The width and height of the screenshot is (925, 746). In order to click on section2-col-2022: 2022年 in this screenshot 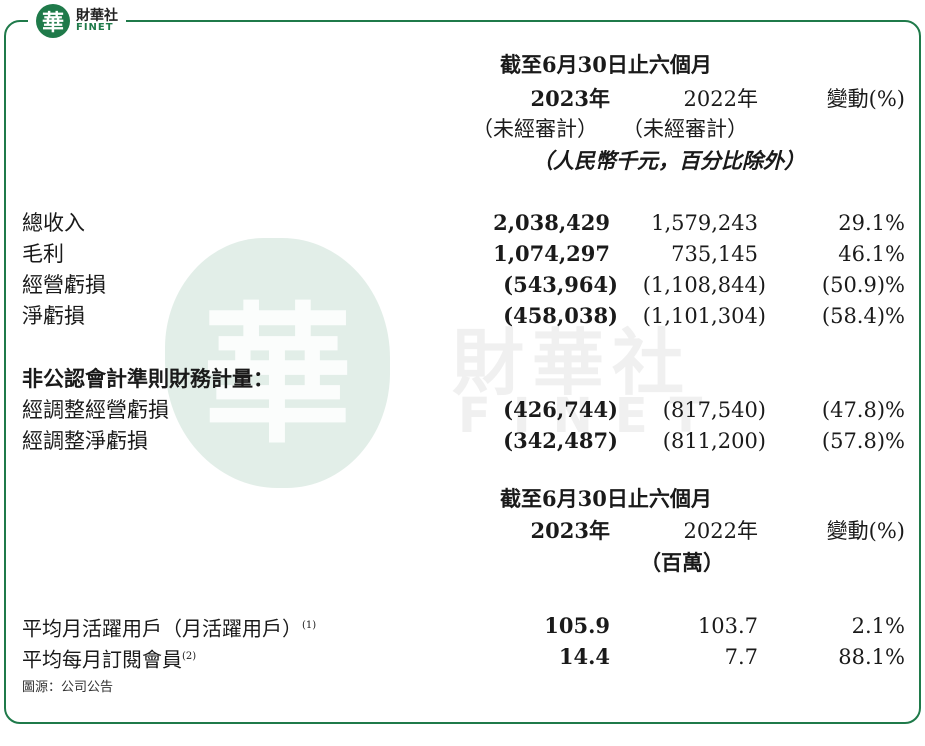, I will do `click(720, 531)`.